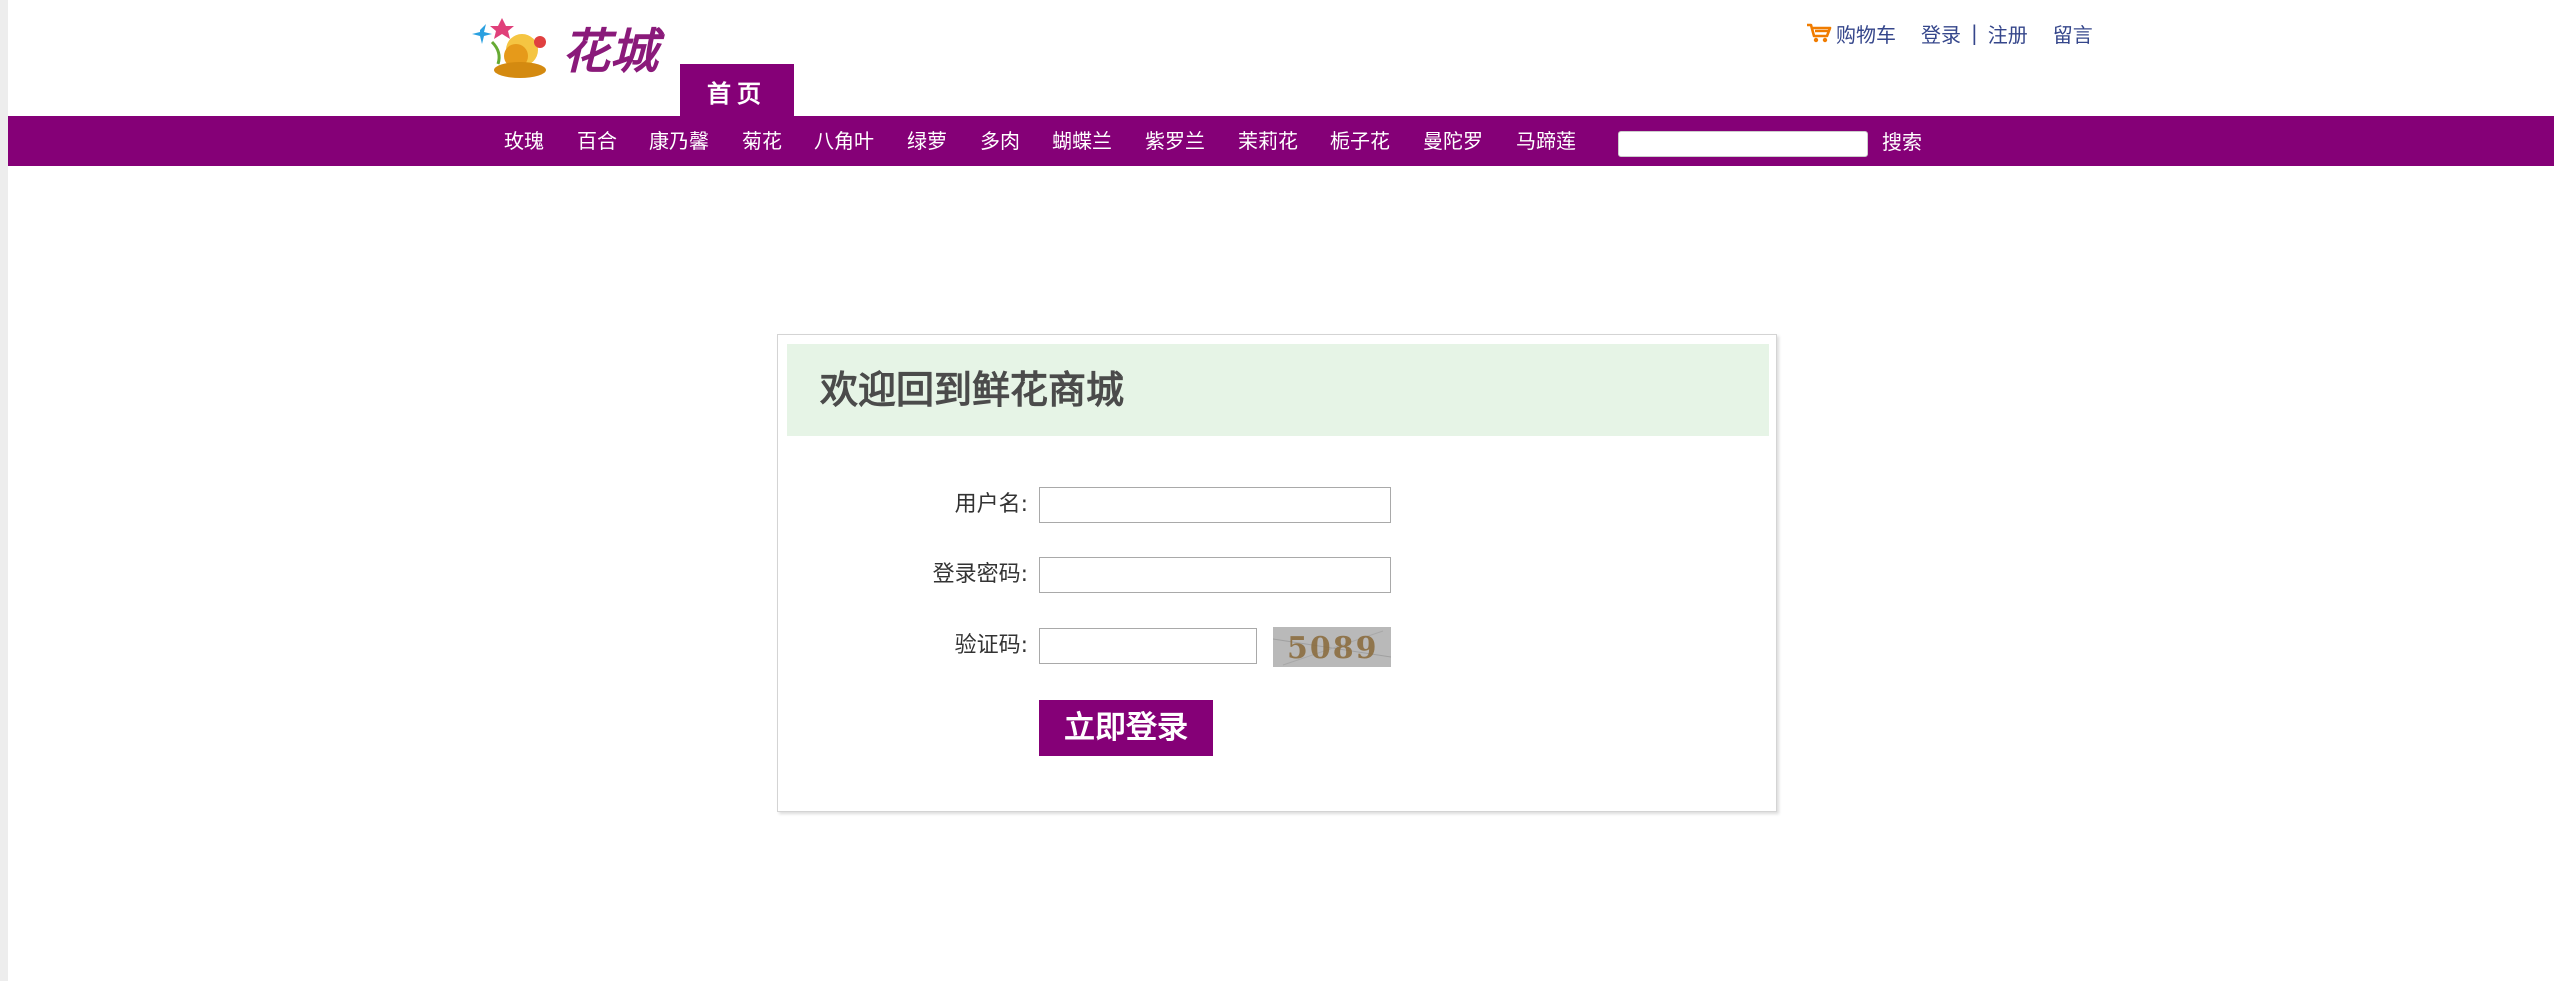 This screenshot has height=981, width=2559. What do you see at coordinates (1902, 141) in the screenshot?
I see `search-button: 搜索` at bounding box center [1902, 141].